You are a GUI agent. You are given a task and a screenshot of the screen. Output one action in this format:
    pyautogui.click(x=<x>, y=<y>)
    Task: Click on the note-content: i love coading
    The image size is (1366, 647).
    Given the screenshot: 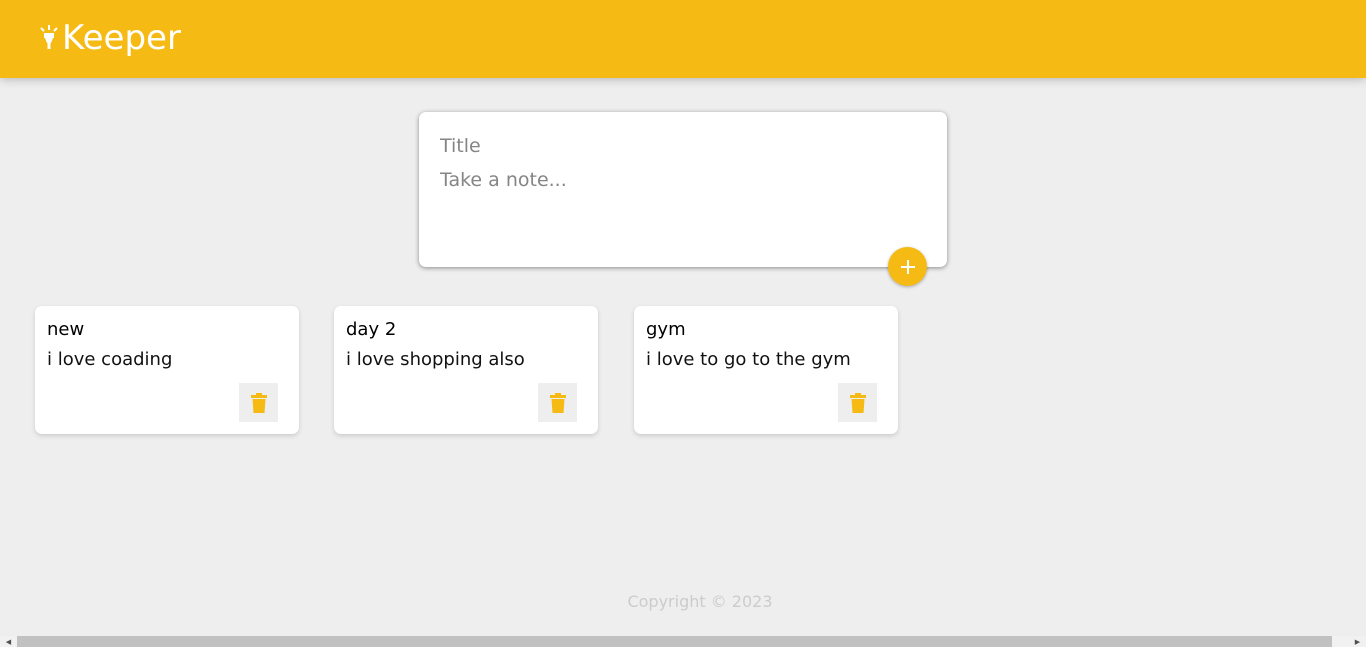 What is the action you would take?
    pyautogui.click(x=110, y=359)
    